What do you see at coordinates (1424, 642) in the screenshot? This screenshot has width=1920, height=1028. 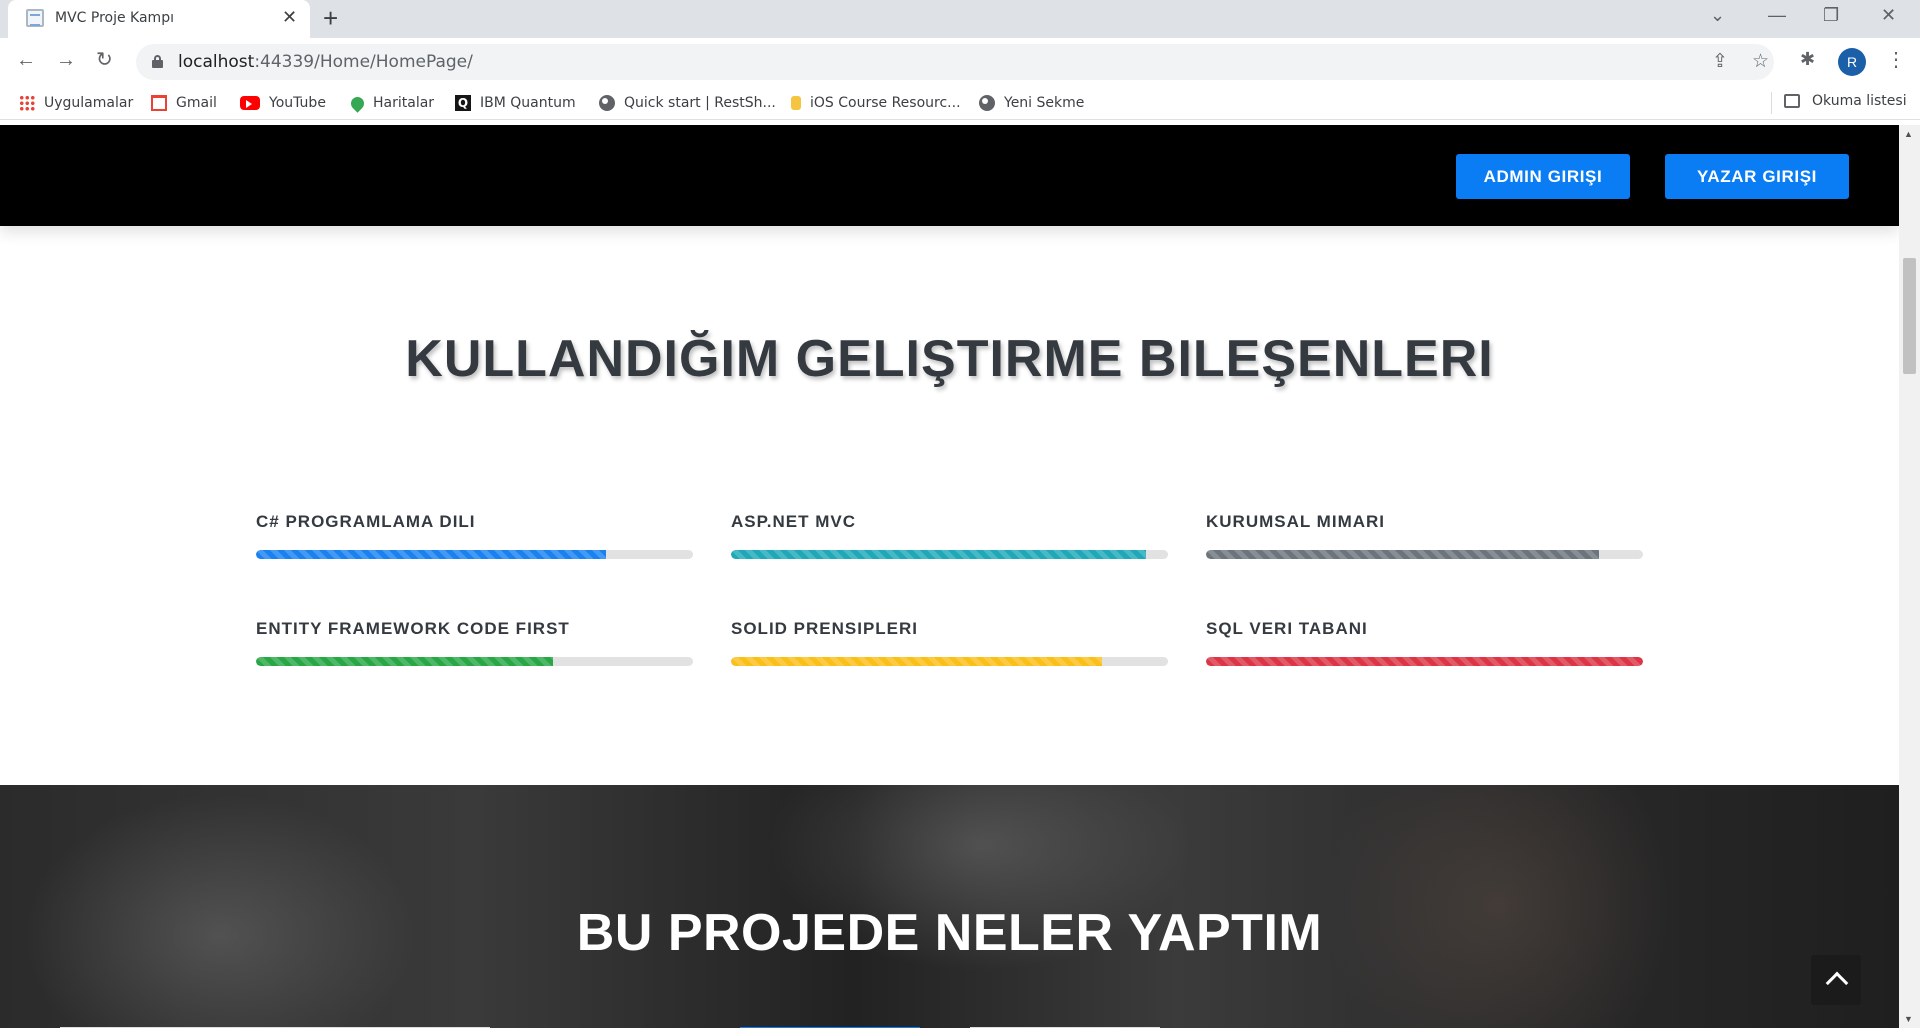 I see `skill-sql-database: SQL VERI TABANI` at bounding box center [1424, 642].